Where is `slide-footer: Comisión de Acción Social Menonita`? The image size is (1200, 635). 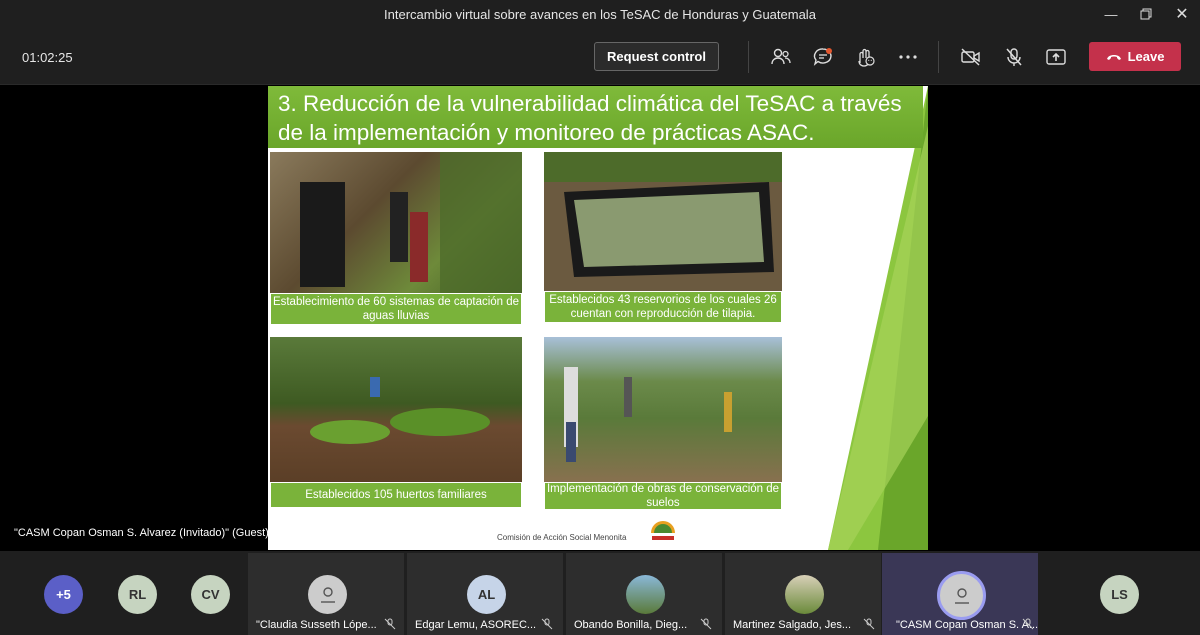
slide-footer: Comisión de Acción Social Menonita is located at coordinates (562, 537).